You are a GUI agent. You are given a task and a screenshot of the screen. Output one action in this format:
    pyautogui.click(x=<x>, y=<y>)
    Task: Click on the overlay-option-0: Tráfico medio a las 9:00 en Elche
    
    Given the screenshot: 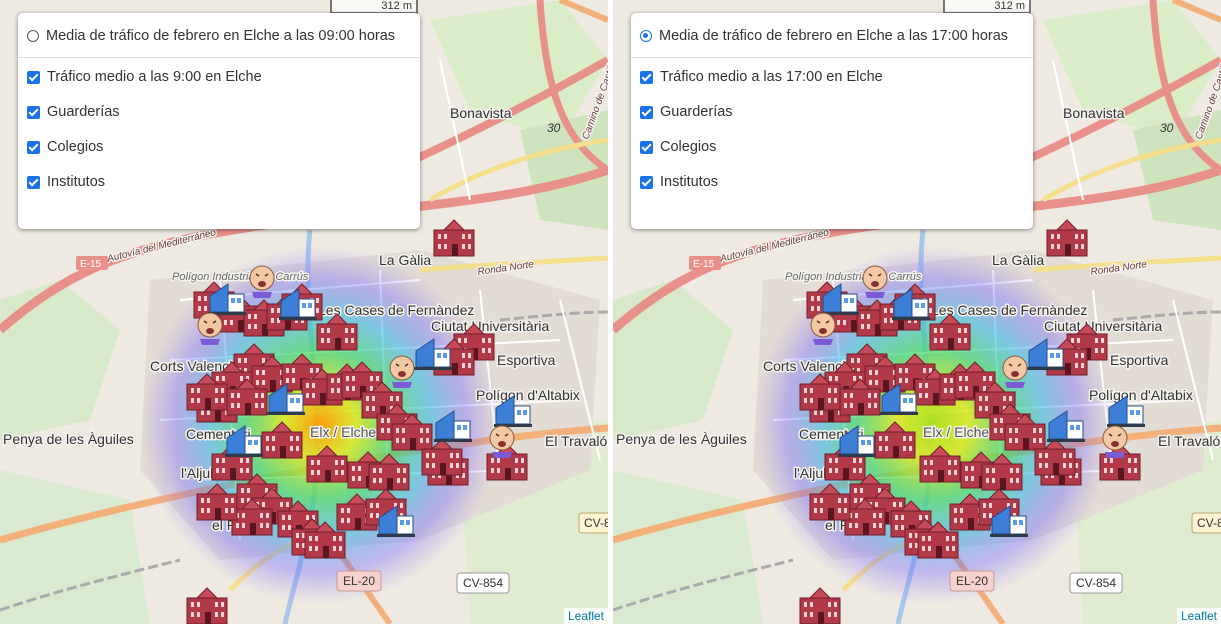 What is the action you would take?
    pyautogui.click(x=219, y=77)
    